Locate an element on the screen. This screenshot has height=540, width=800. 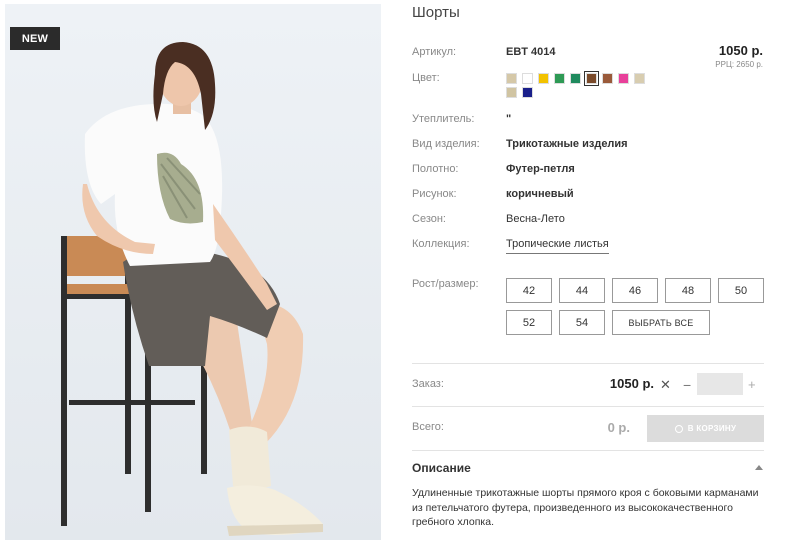
sku-value: EBT 4014 is located at coordinates (531, 52).